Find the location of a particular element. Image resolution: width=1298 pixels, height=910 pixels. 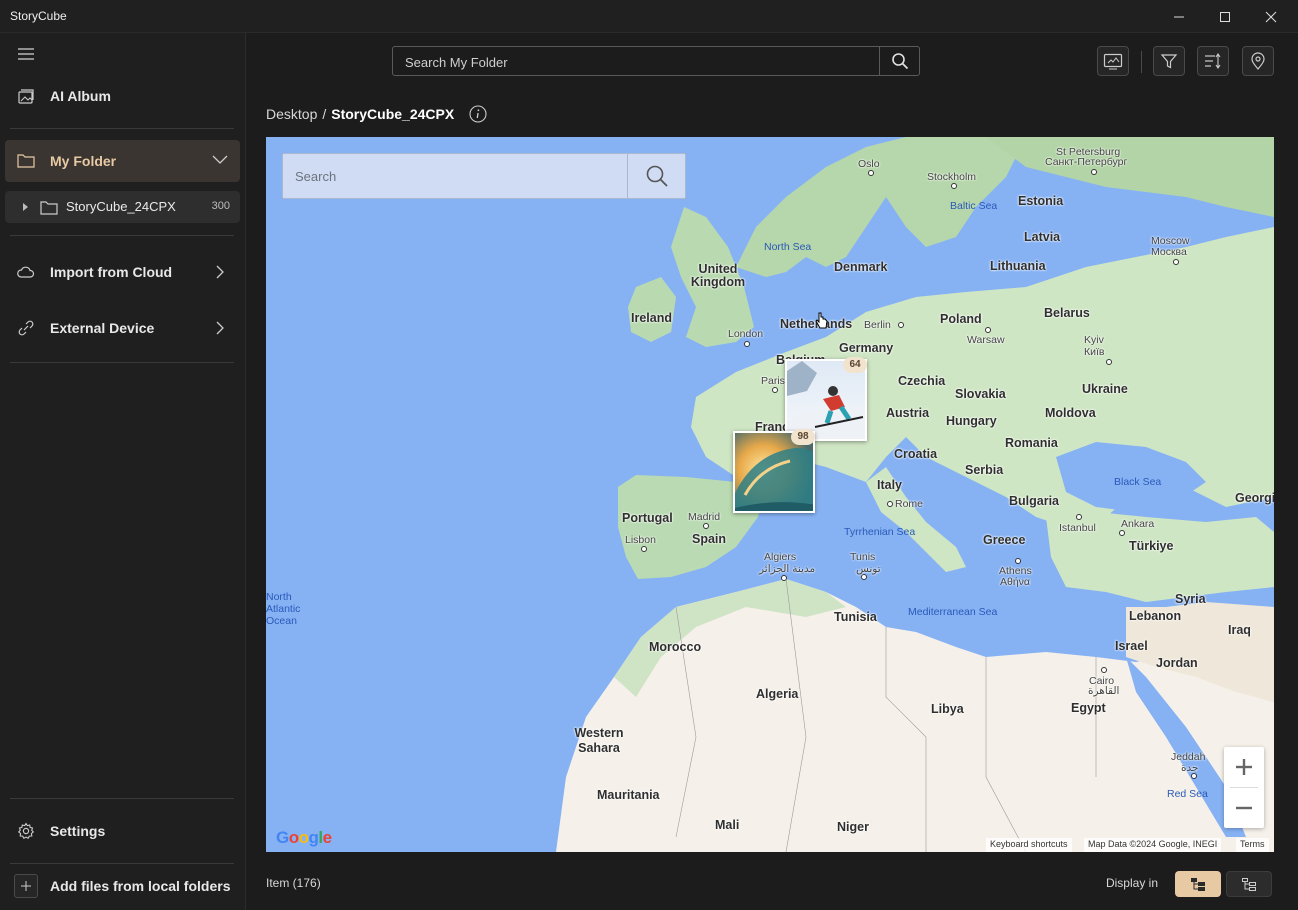

nav-import-cloud: Import from Cloud is located at coordinates (123, 272).